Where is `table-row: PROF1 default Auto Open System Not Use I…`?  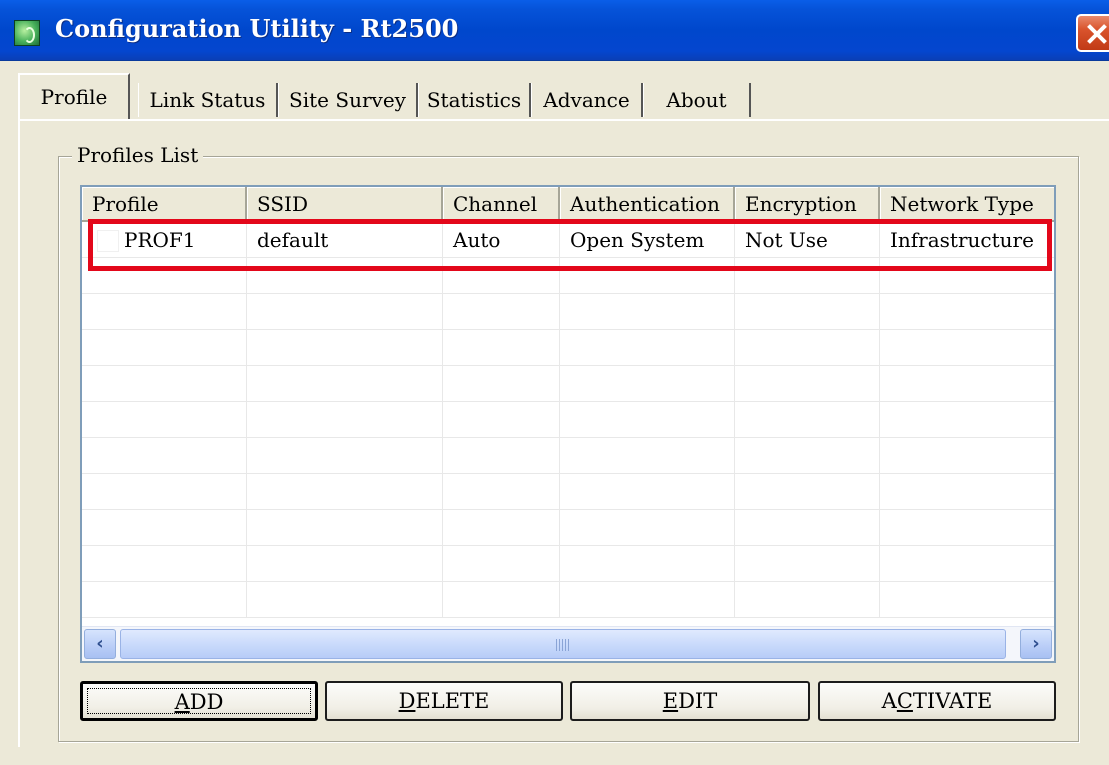 table-row: PROF1 default Auto Open System Not Use I… is located at coordinates (568, 240).